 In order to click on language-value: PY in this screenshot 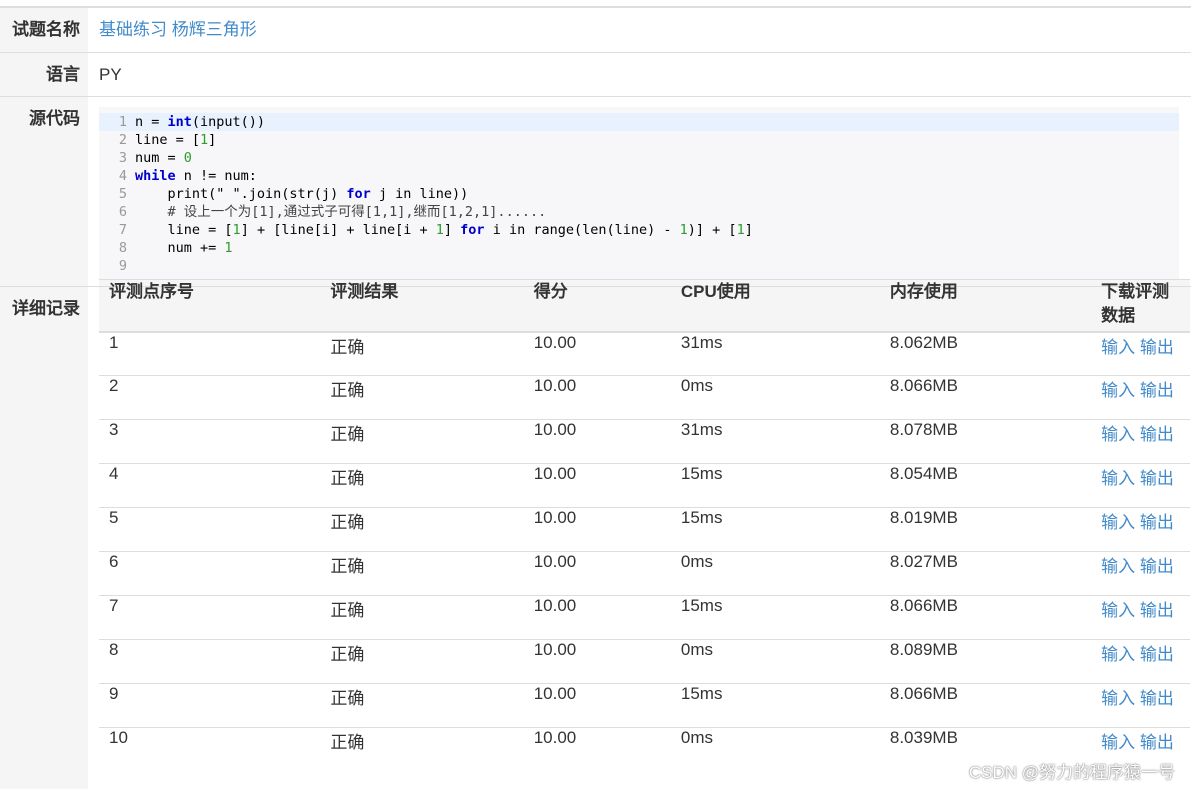, I will do `click(639, 74)`.